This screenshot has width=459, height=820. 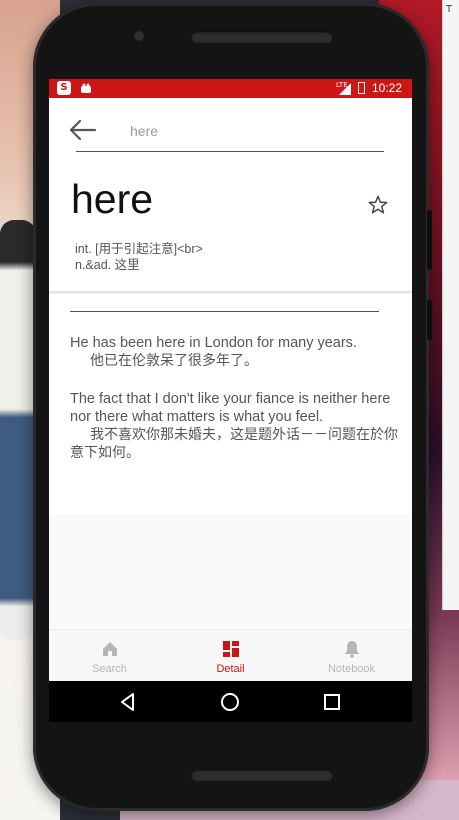 I want to click on volume-button, so click(x=429, y=240).